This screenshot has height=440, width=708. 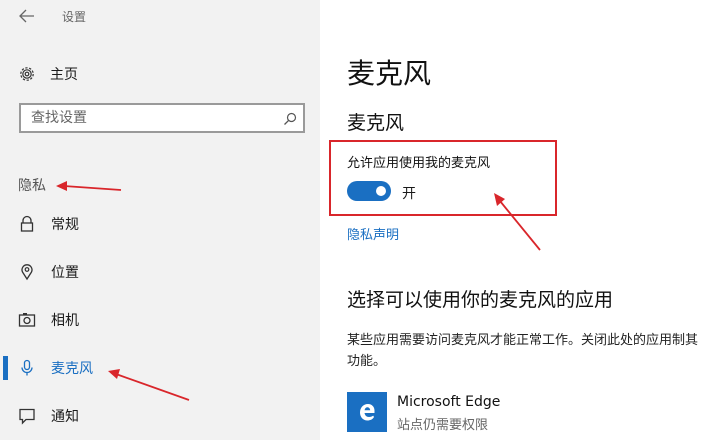 What do you see at coordinates (389, 73) in the screenshot?
I see `page-title: 麦克风` at bounding box center [389, 73].